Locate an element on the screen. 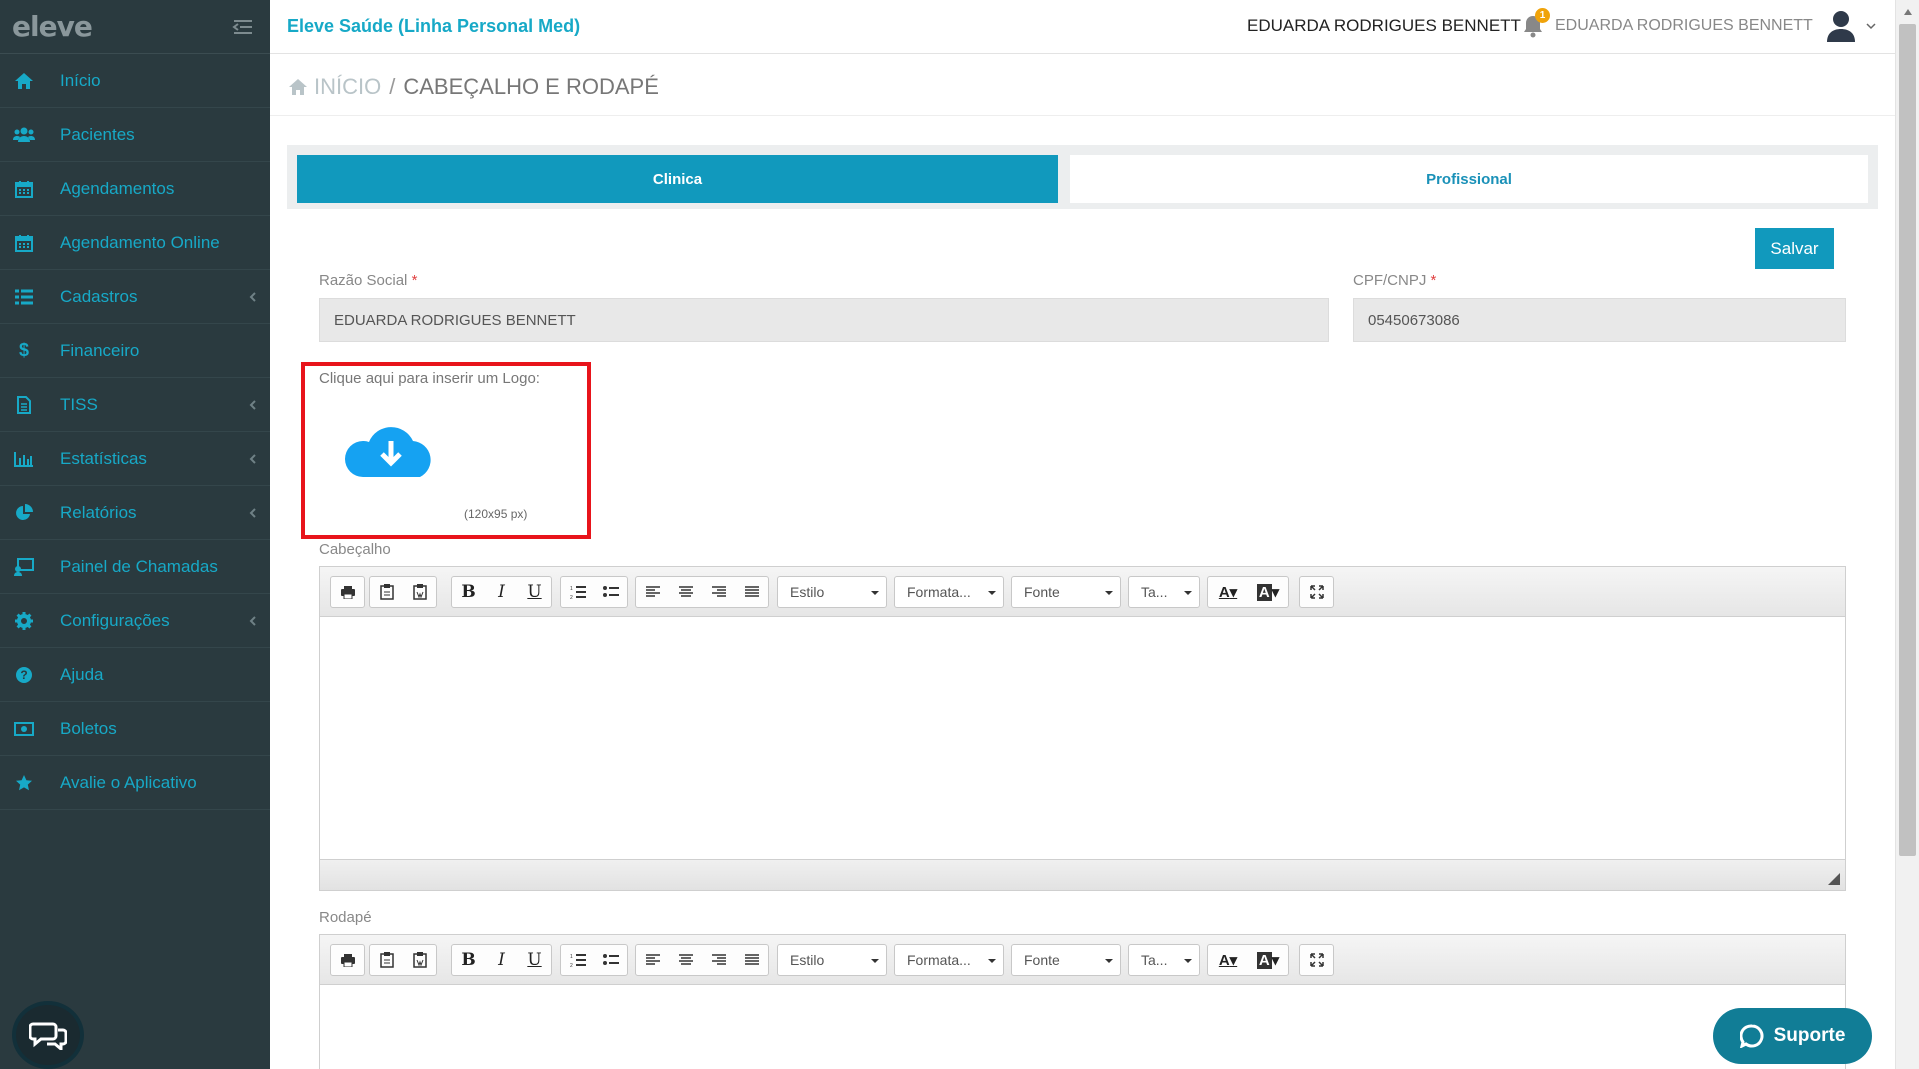 The width and height of the screenshot is (1919, 1069). razao-social-field: EDUARDA RODRIGUES BENNETT is located at coordinates (824, 320).